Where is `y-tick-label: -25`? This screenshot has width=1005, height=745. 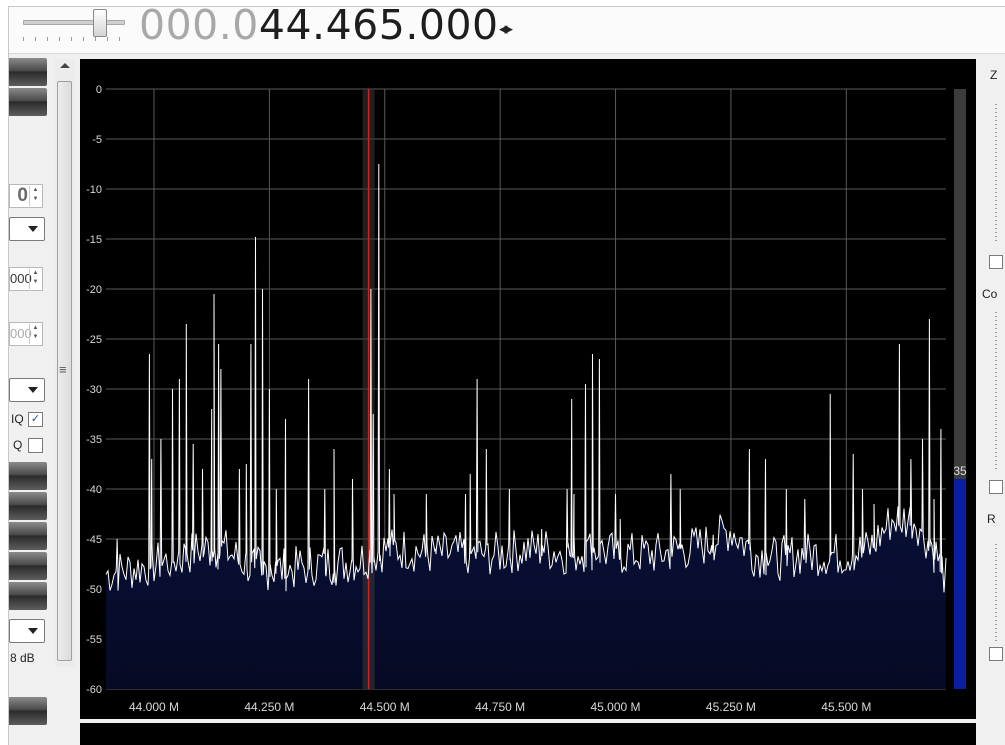 y-tick-label: -25 is located at coordinates (94, 340).